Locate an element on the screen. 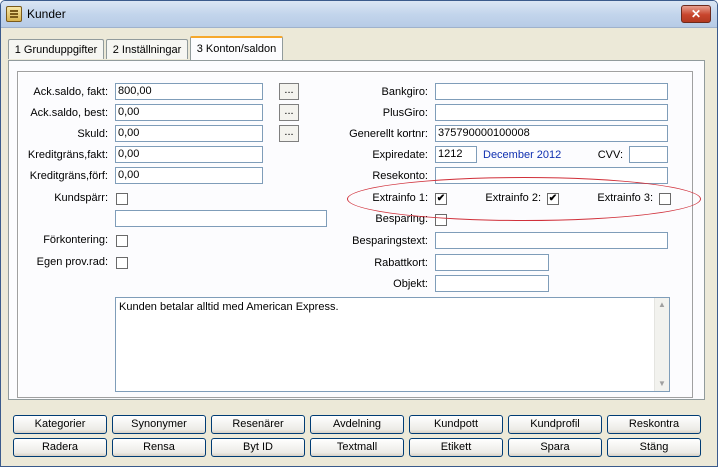 Image resolution: width=718 pixels, height=467 pixels. scroll-up-icon: ▲ is located at coordinates (662, 305).